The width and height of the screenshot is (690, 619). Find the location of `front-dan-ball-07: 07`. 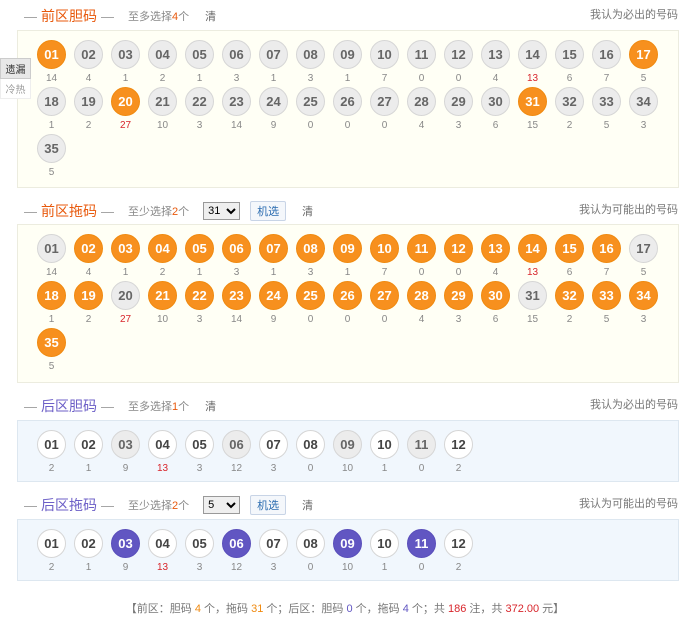

front-dan-ball-07: 07 is located at coordinates (273, 54).